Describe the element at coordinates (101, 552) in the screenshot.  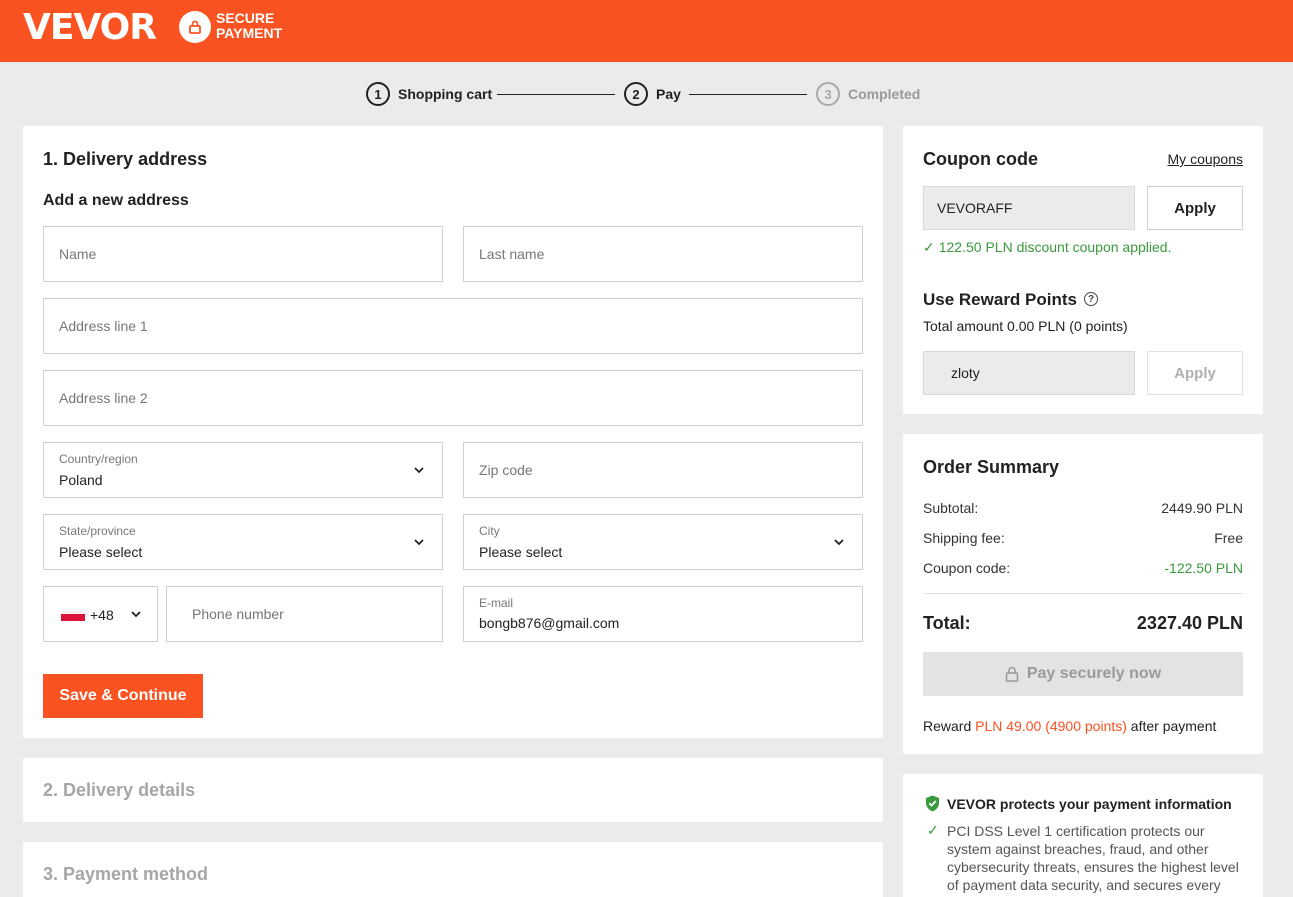
I see `state-value: Please select` at that location.